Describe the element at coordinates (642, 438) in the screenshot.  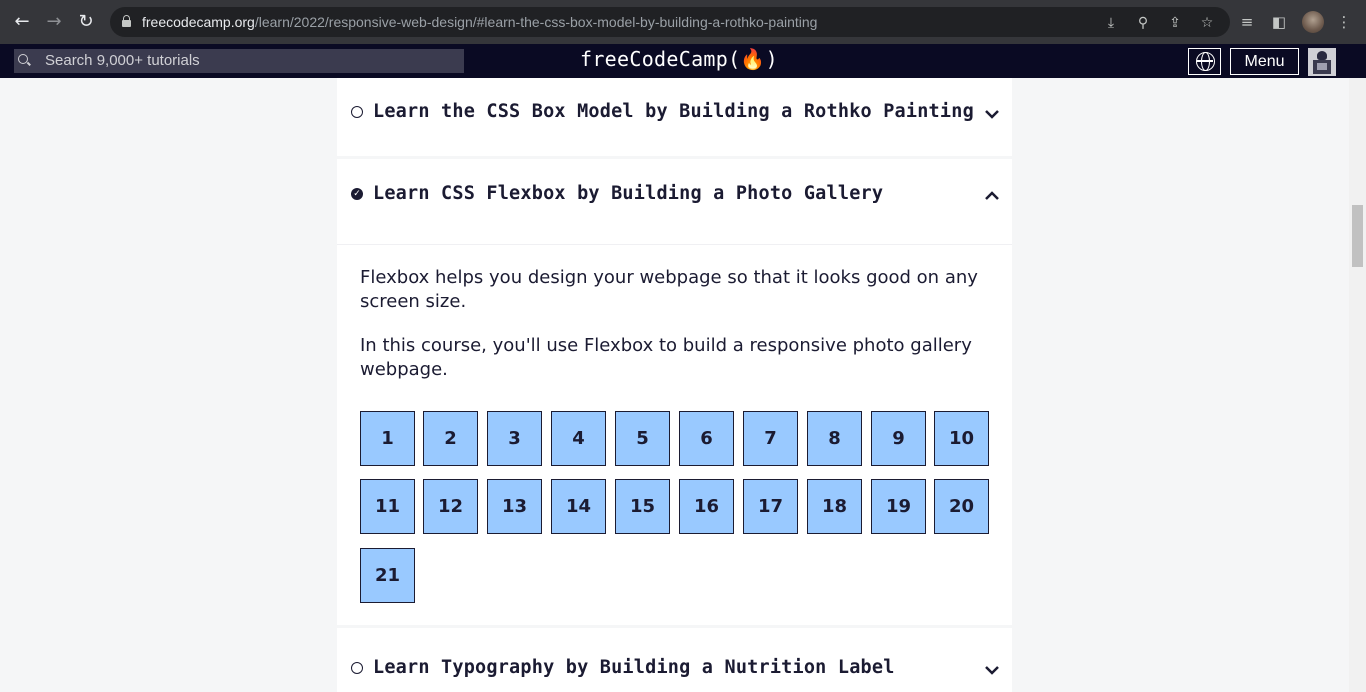
I see `step-button: 5` at that location.